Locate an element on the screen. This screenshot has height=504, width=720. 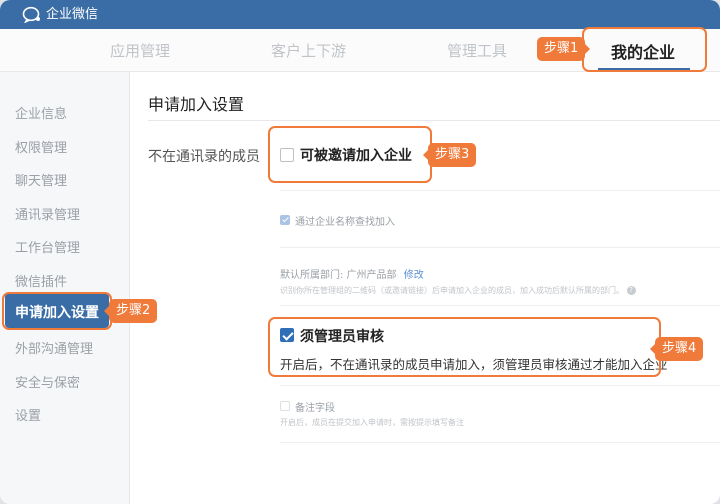
step3-badge: 步骤3 is located at coordinates (449, 155).